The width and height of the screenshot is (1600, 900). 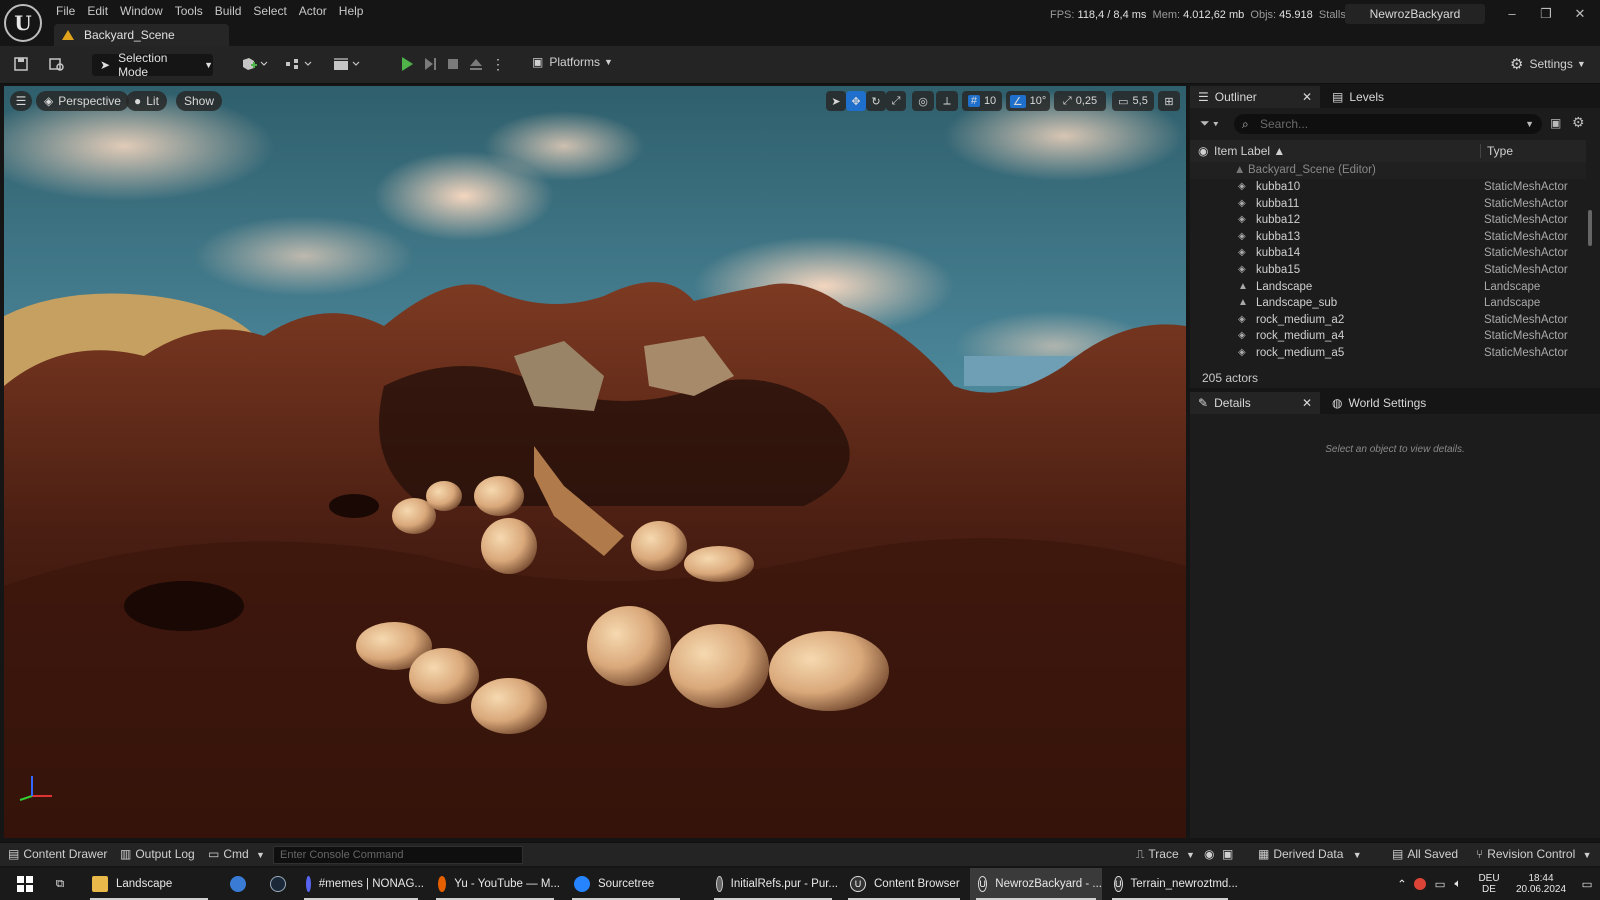 What do you see at coordinates (65, 11) in the screenshot?
I see `menu-file: File` at bounding box center [65, 11].